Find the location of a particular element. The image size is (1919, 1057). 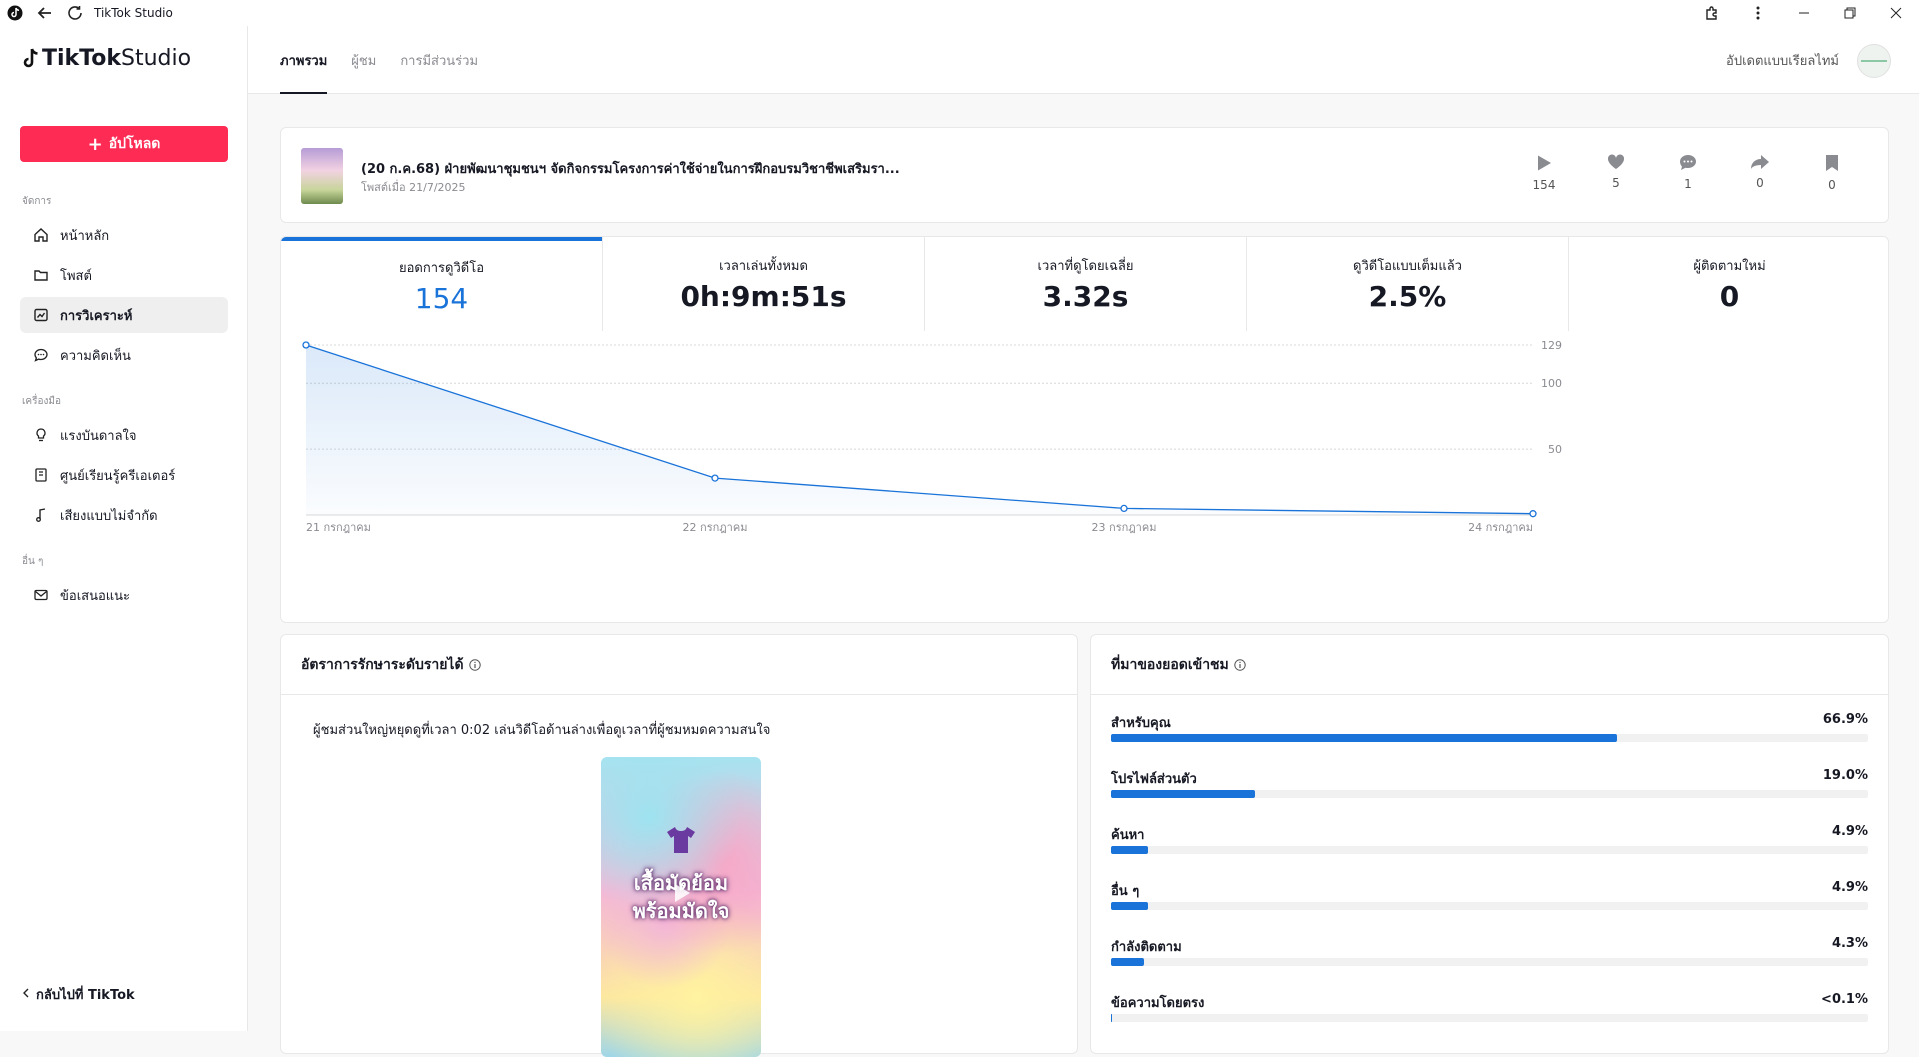

metric-label: ผู้ติดตามใหม่ is located at coordinates (1729, 266).